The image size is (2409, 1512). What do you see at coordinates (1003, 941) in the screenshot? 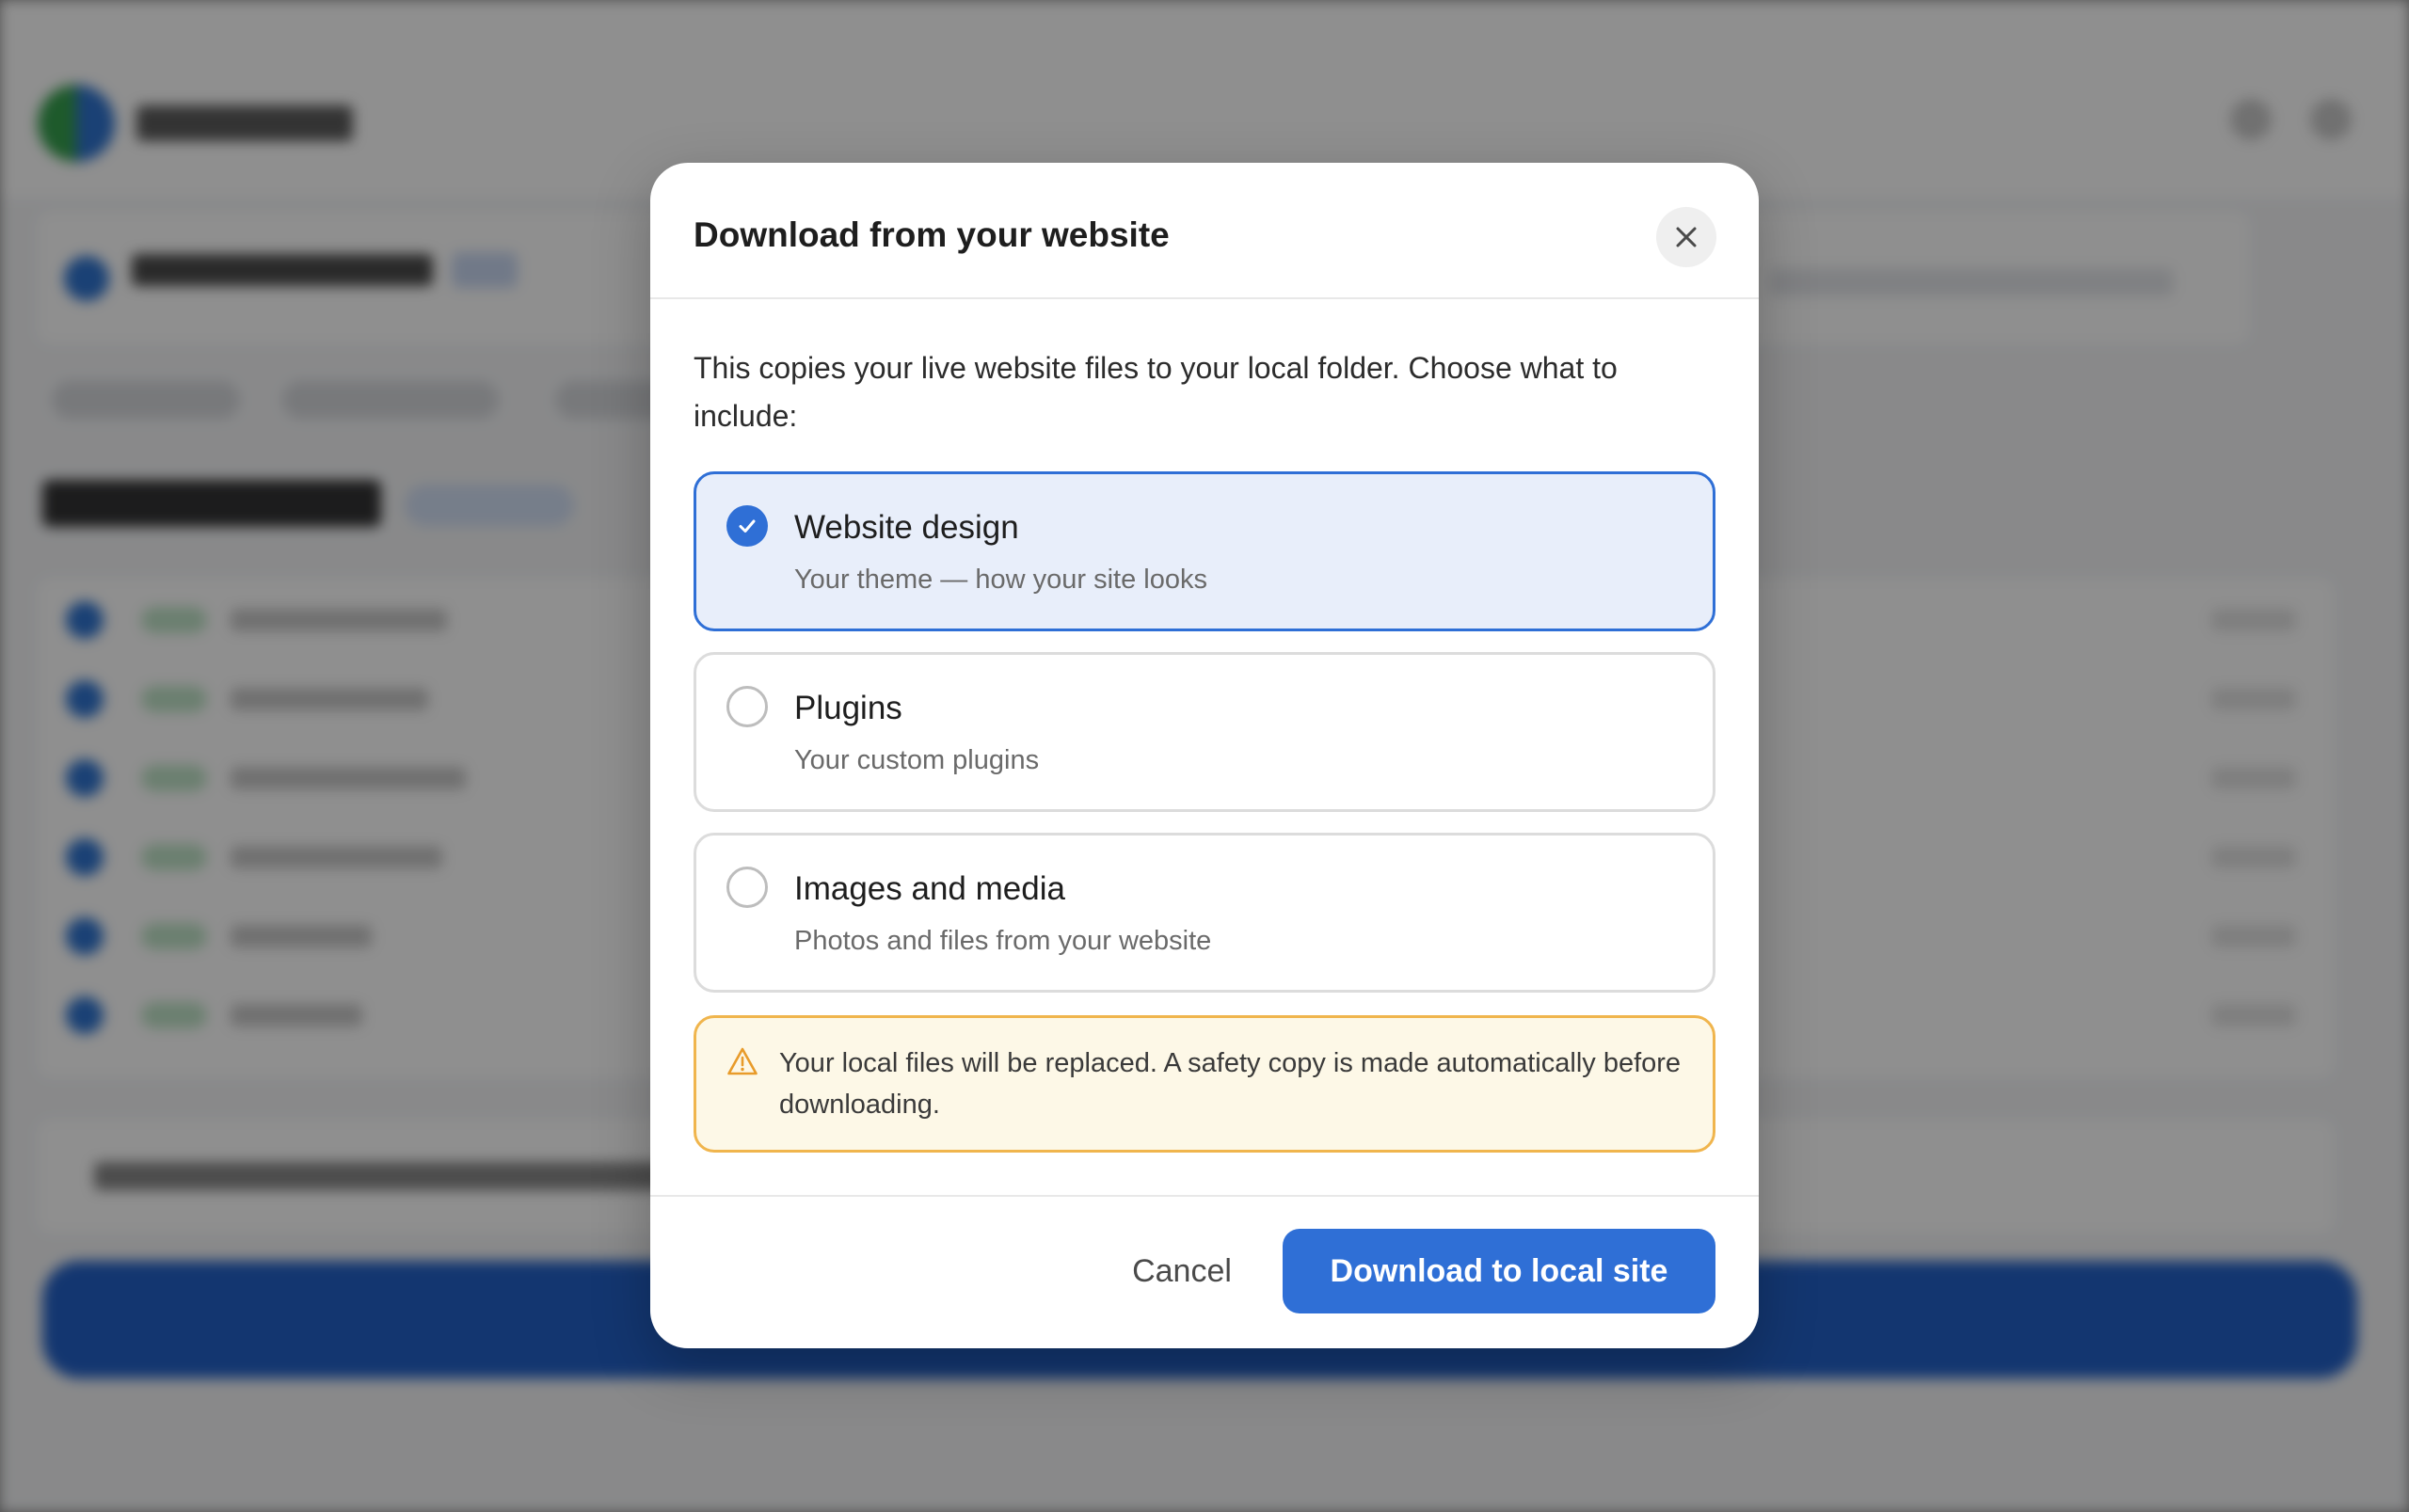
I see `option-subtitle: Photos and files from your website` at bounding box center [1003, 941].